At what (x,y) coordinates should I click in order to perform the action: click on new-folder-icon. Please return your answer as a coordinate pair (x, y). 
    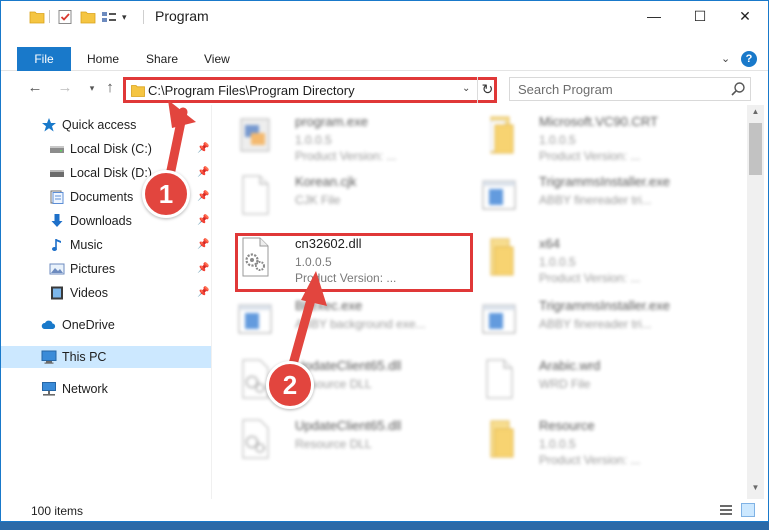
    Looking at the image, I should click on (88, 17).